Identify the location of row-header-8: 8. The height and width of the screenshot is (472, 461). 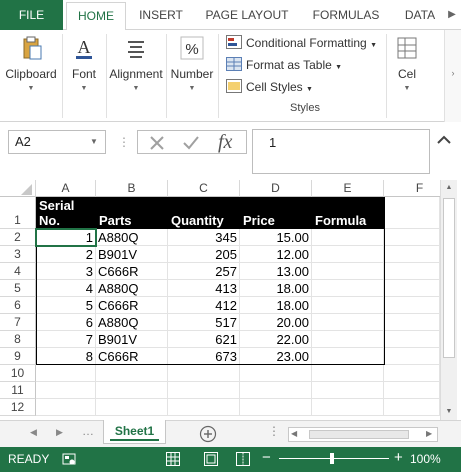
(18, 339).